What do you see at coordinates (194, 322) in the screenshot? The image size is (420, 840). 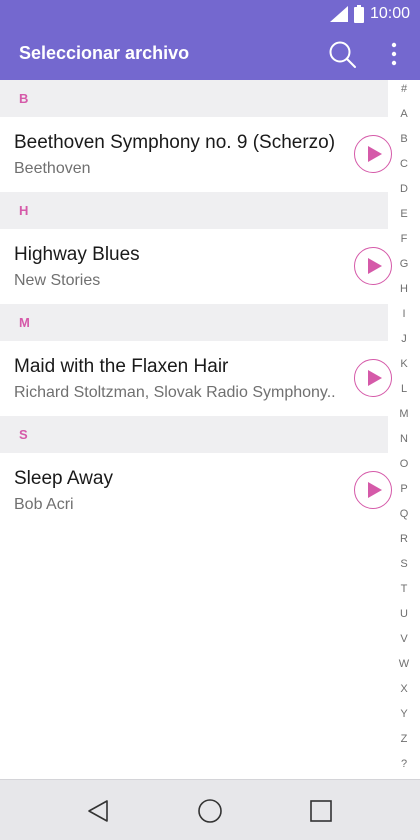 I see `section-header-m: M` at bounding box center [194, 322].